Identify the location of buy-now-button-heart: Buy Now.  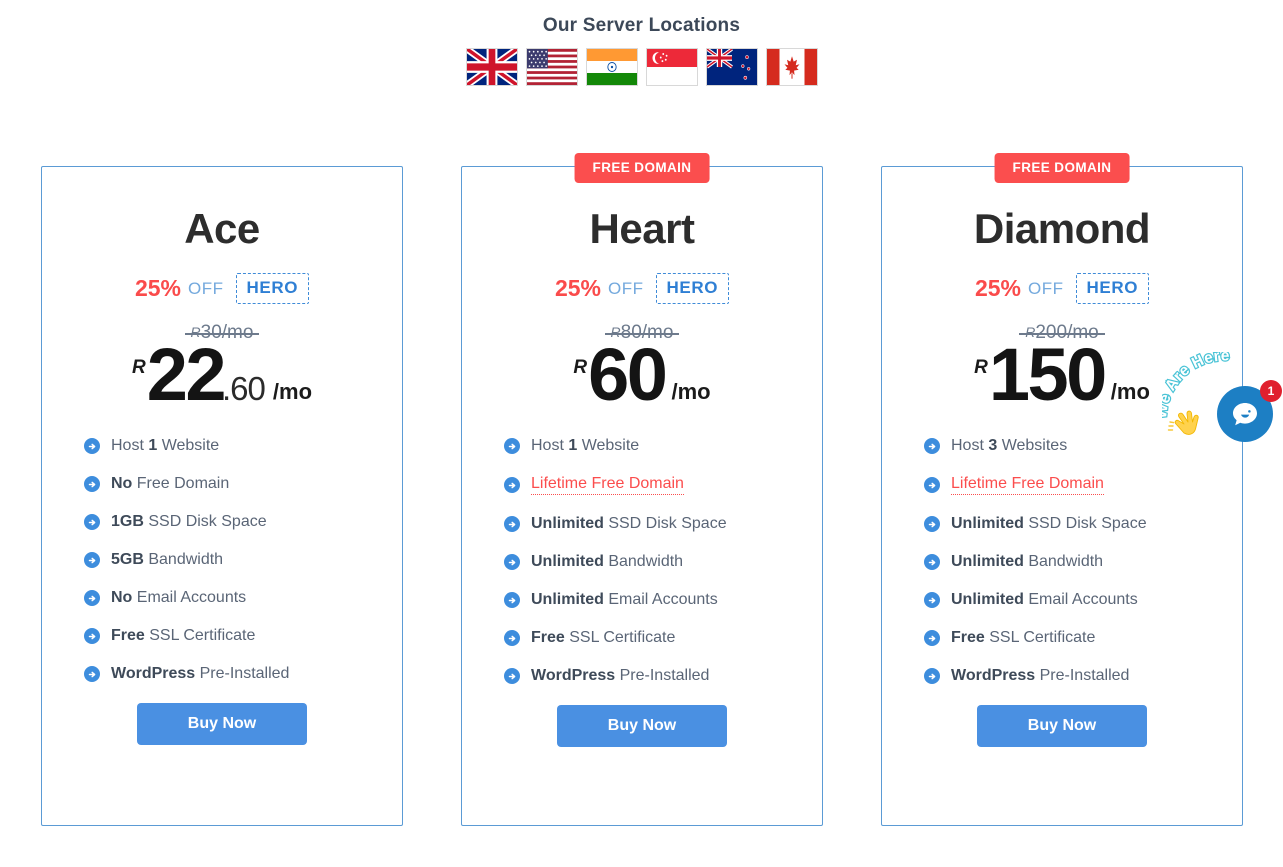
(642, 726).